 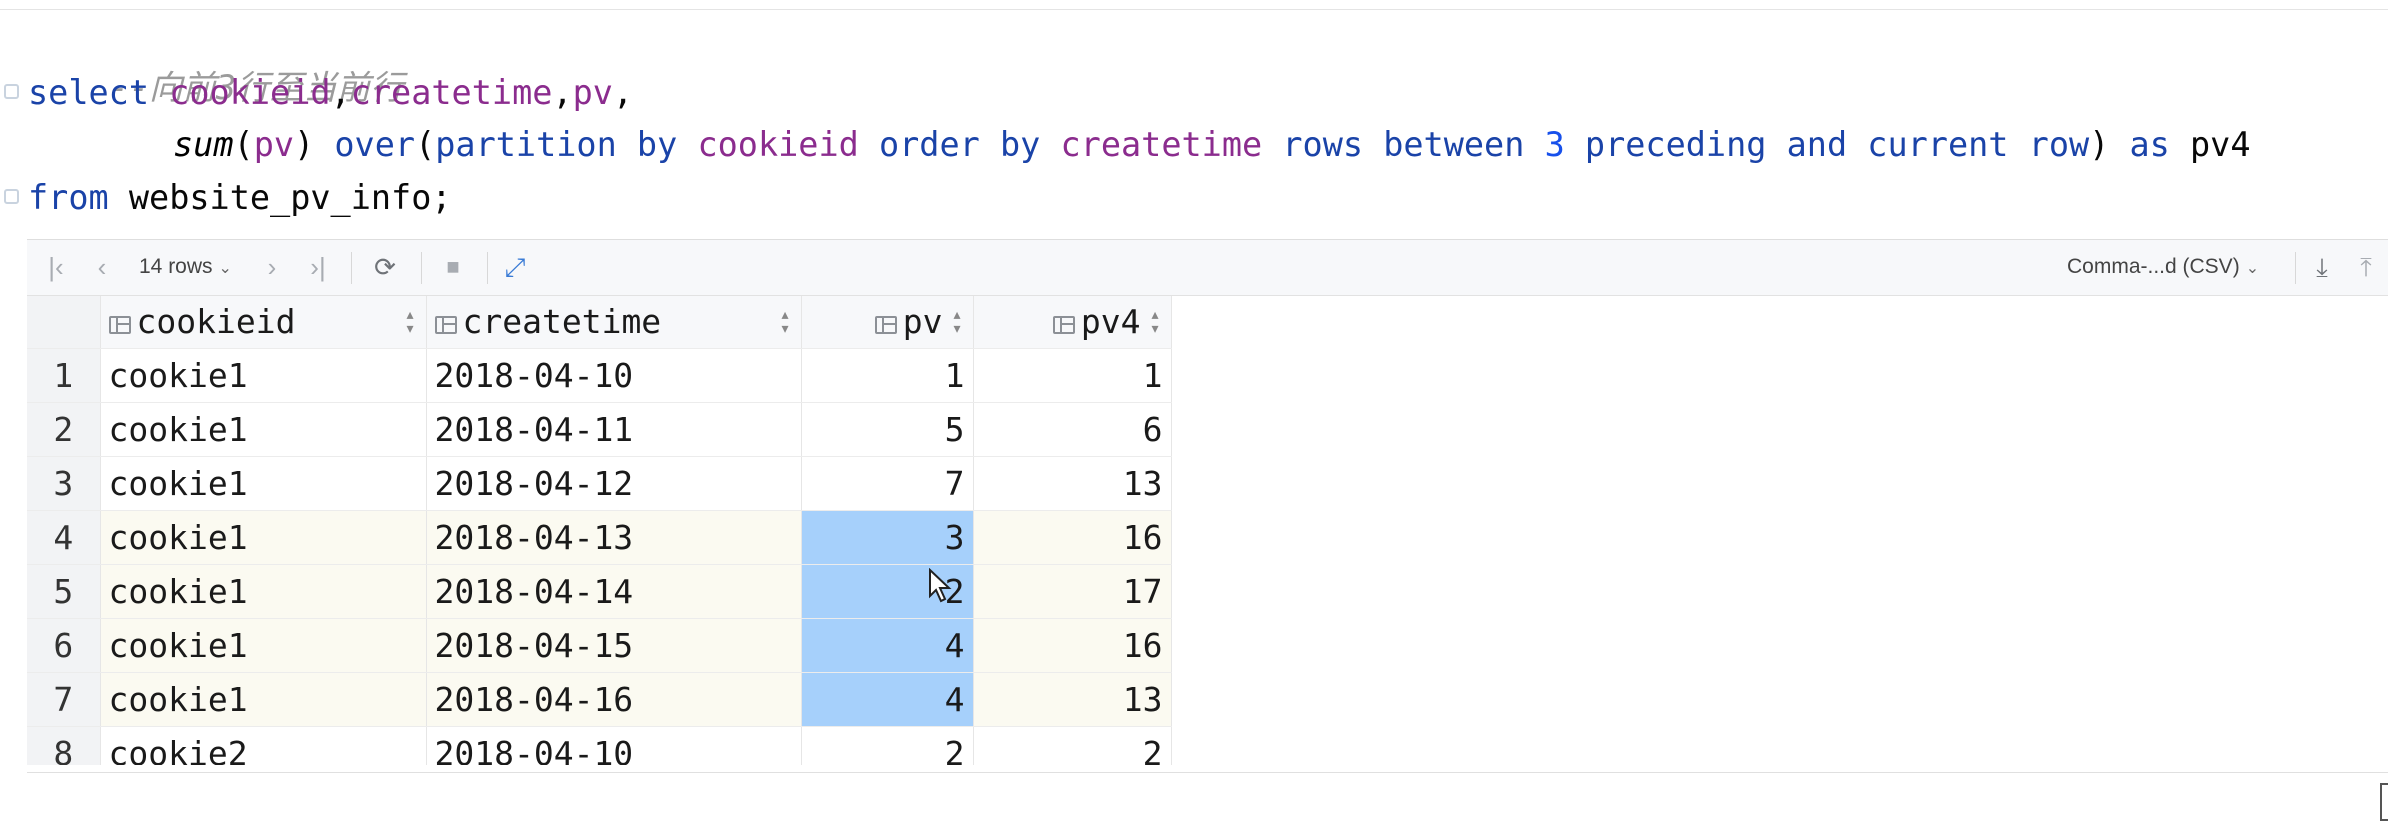 What do you see at coordinates (614, 699) in the screenshot?
I see `cell-createtime: 2018-04-16` at bounding box center [614, 699].